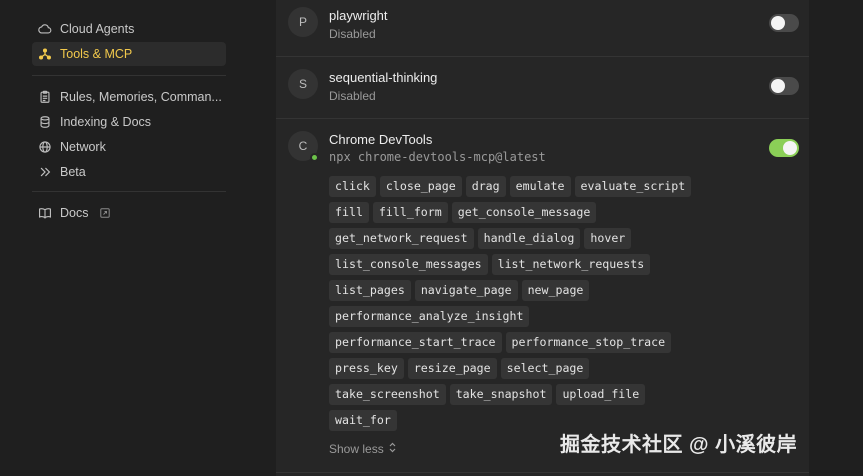  Describe the element at coordinates (383, 77) in the screenshot. I see `server-name: sequential-thinking` at that location.